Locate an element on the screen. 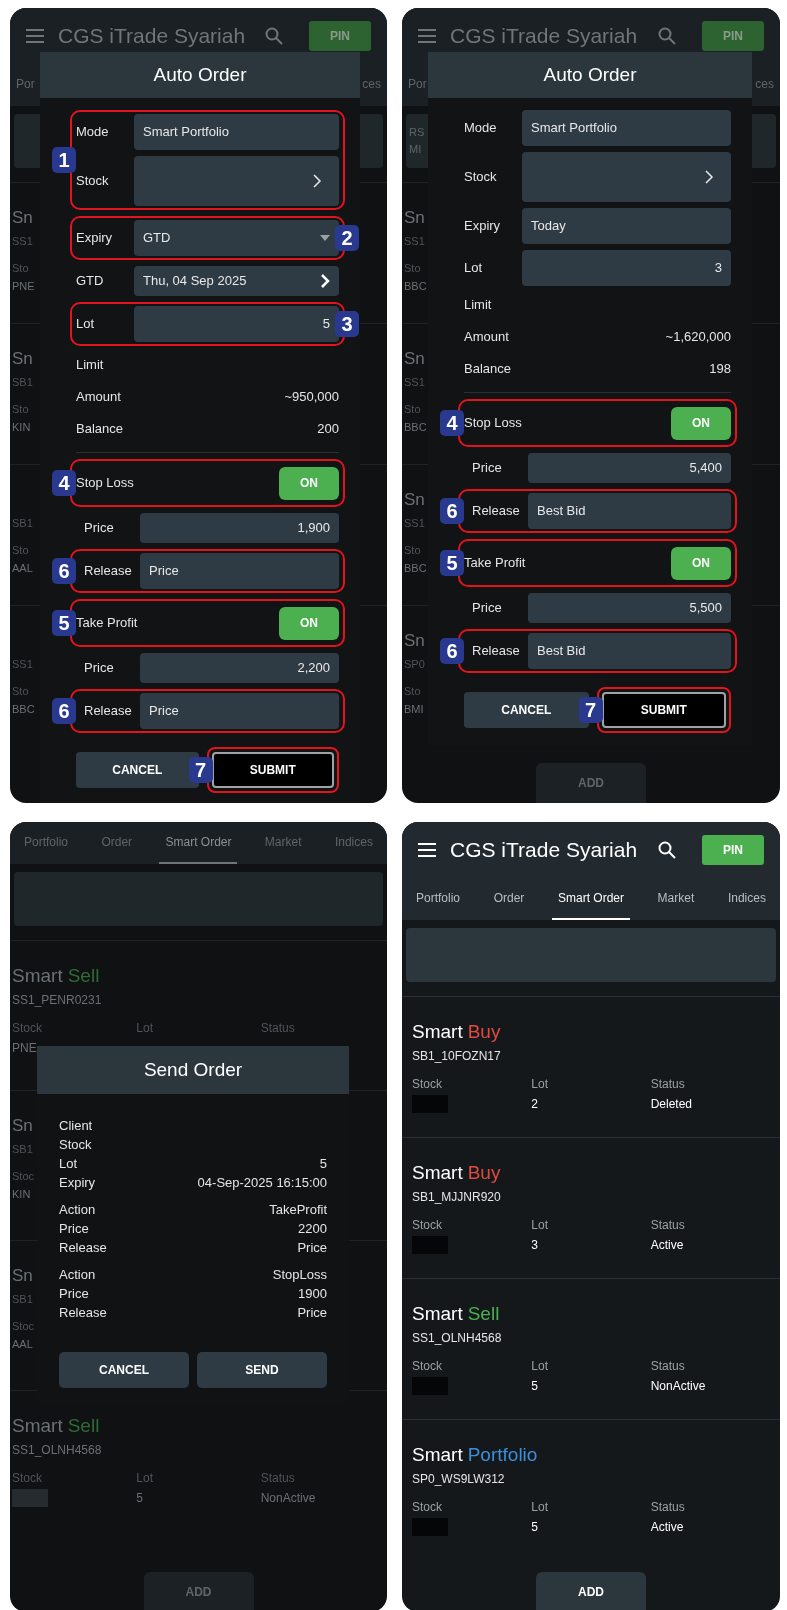 The width and height of the screenshot is (787, 1610). field-value: 200 is located at coordinates (328, 429).